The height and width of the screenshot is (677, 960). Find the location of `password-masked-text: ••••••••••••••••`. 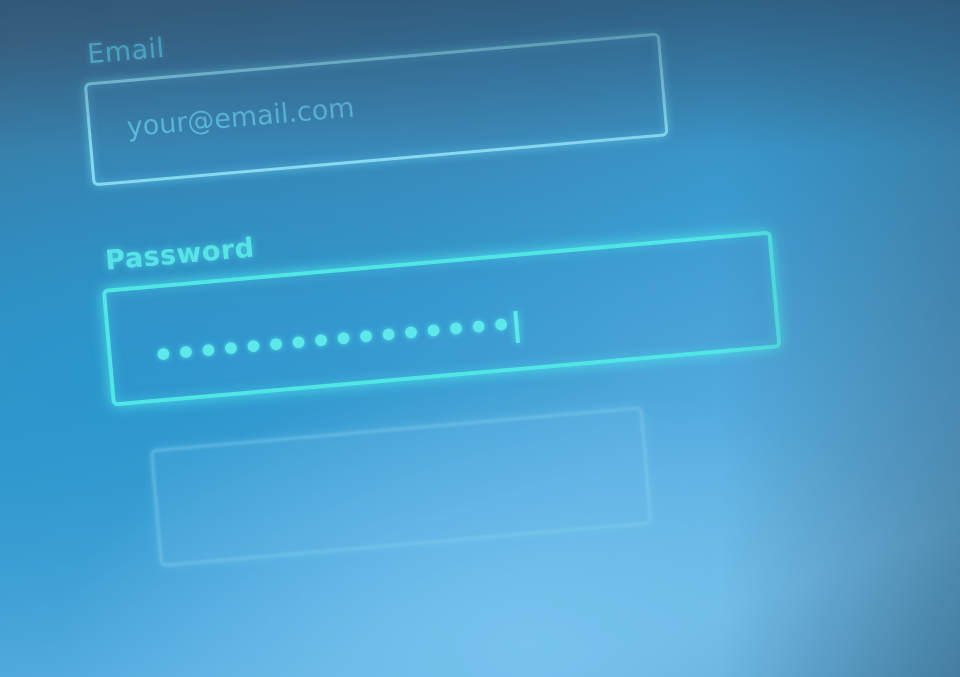

password-masked-text: •••••••••••••••• is located at coordinates (332, 341).